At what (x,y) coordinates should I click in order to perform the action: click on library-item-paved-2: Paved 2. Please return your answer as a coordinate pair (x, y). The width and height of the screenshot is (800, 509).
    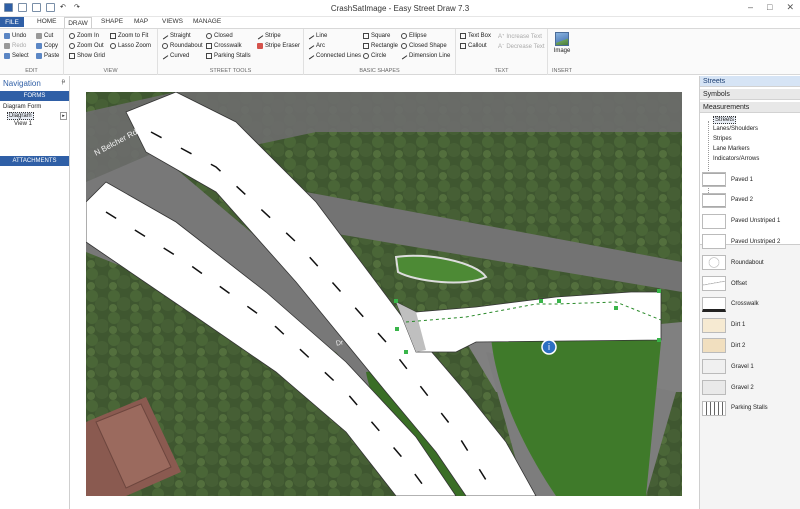
    Looking at the image, I should click on (750, 200).